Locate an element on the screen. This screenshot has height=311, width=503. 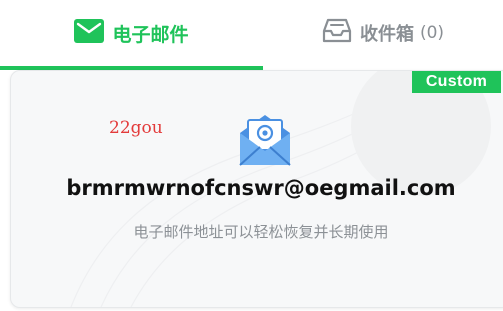
mail-at-icon is located at coordinates (265, 140).